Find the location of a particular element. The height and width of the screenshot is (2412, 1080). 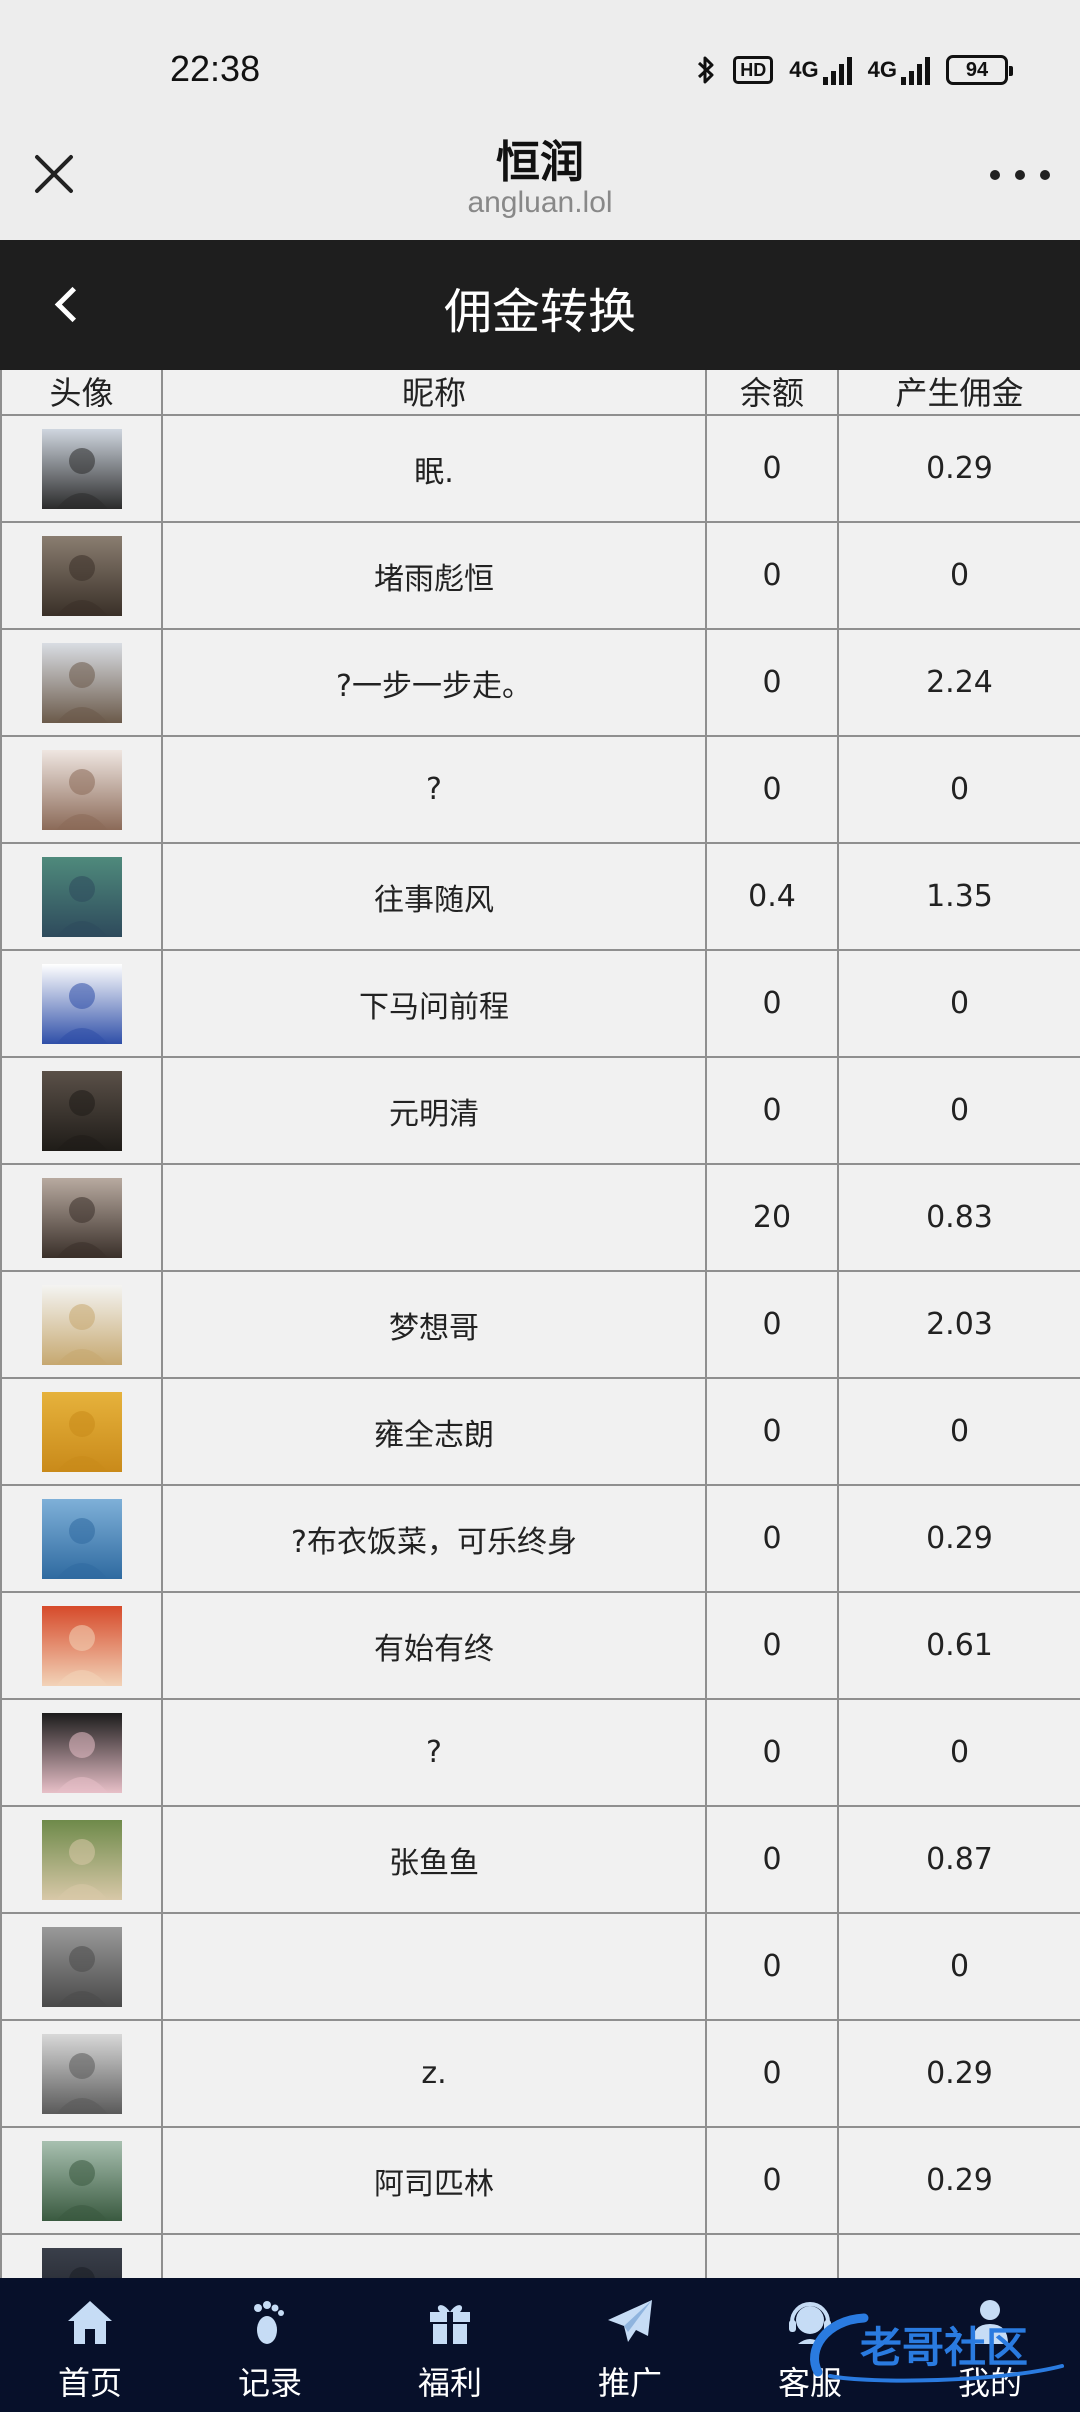

more-icon is located at coordinates (1020, 175).